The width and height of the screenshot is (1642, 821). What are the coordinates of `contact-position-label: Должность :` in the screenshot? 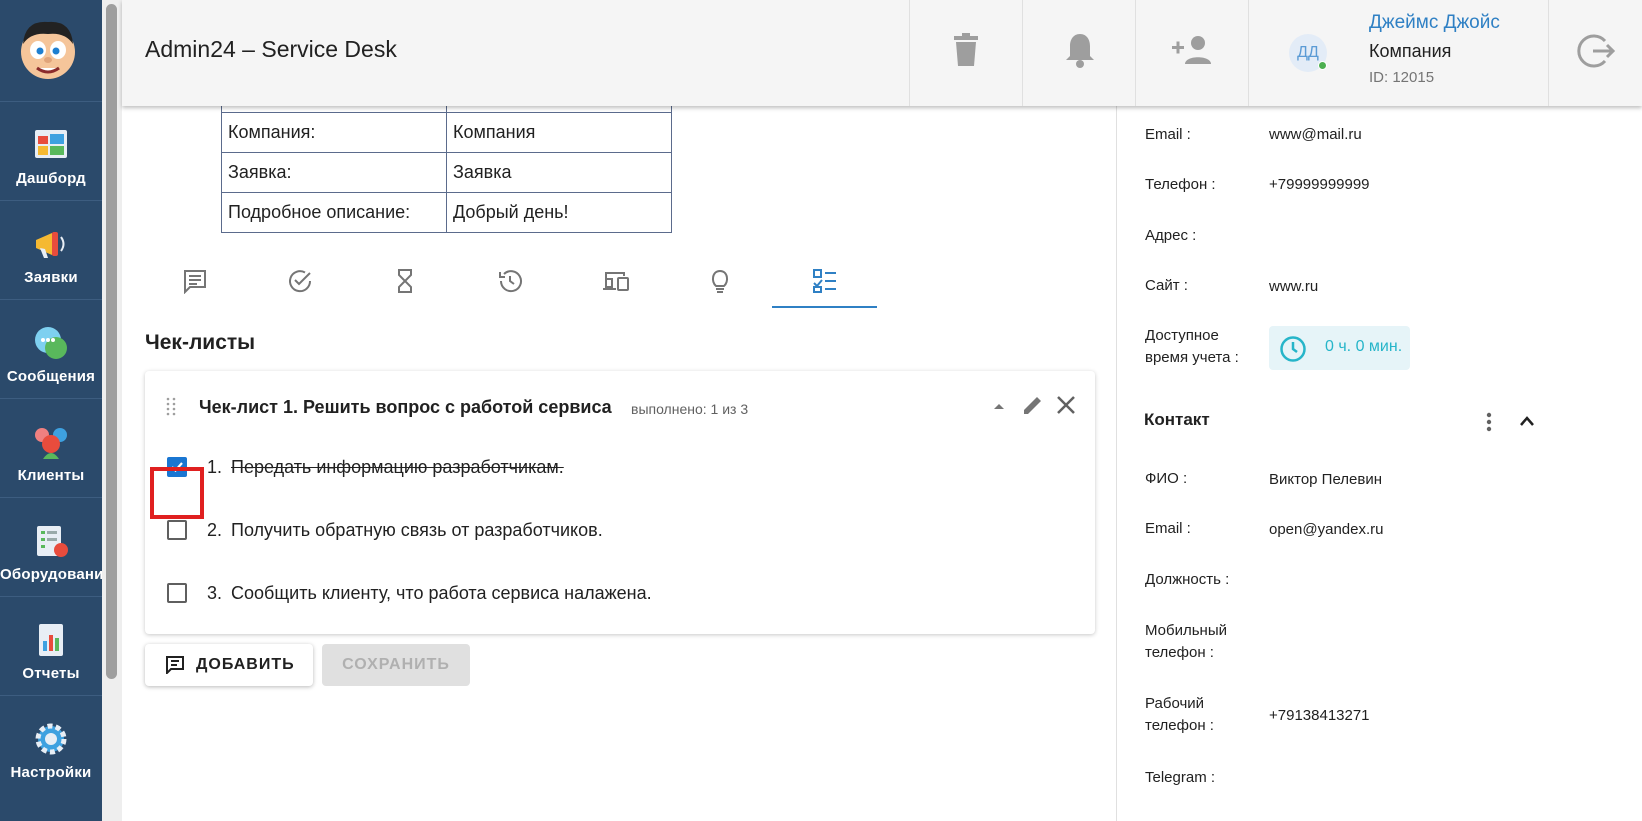 It's located at (1187, 579).